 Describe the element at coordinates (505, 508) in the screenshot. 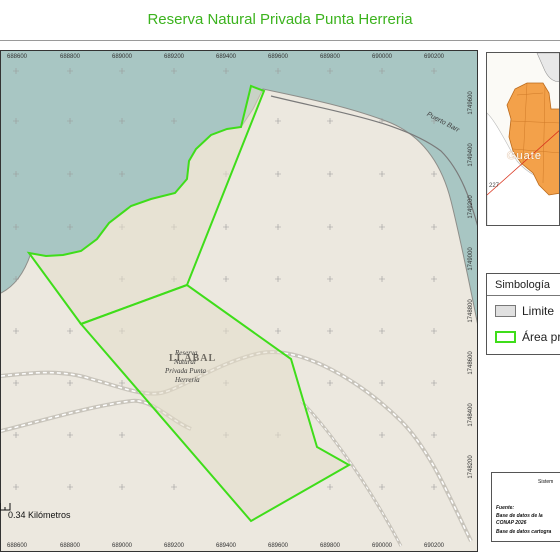

I see `source-heading: Fuente:` at that location.